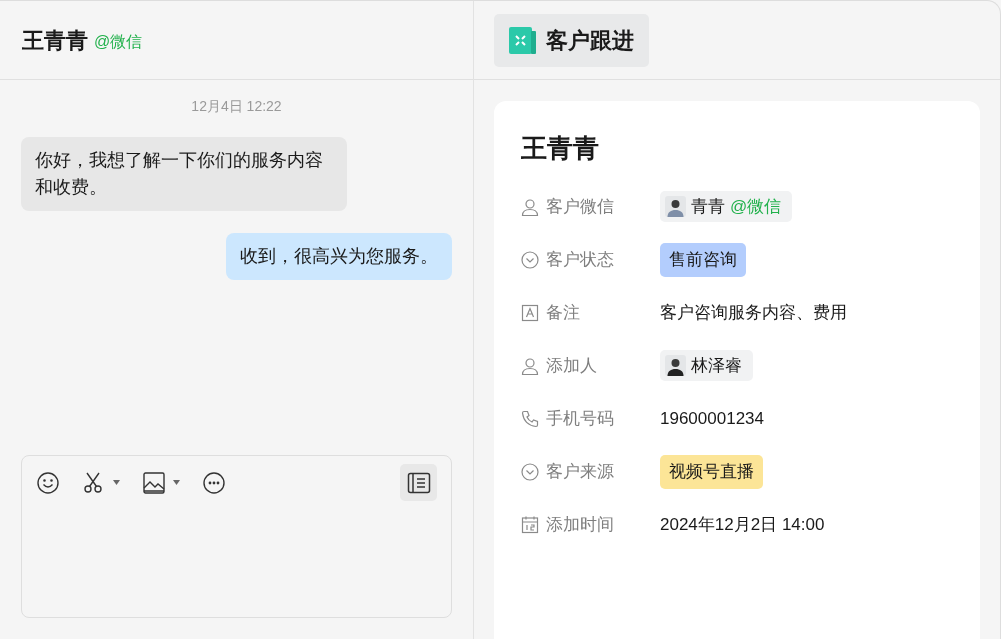 This screenshot has width=1001, height=639. Describe the element at coordinates (580, 206) in the screenshot. I see `field-label: 客户微信` at that location.